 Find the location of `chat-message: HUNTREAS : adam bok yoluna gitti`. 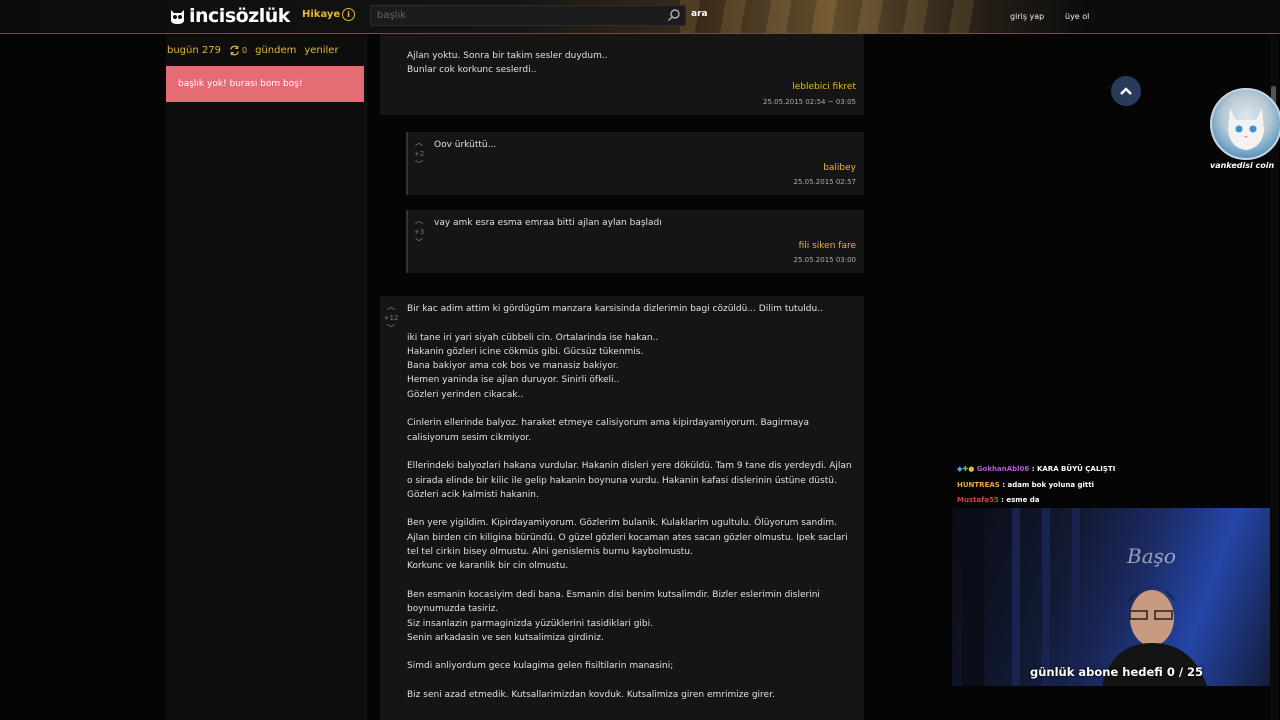

chat-message: HUNTREAS : adam bok yoluna gitti is located at coordinates (1025, 485).